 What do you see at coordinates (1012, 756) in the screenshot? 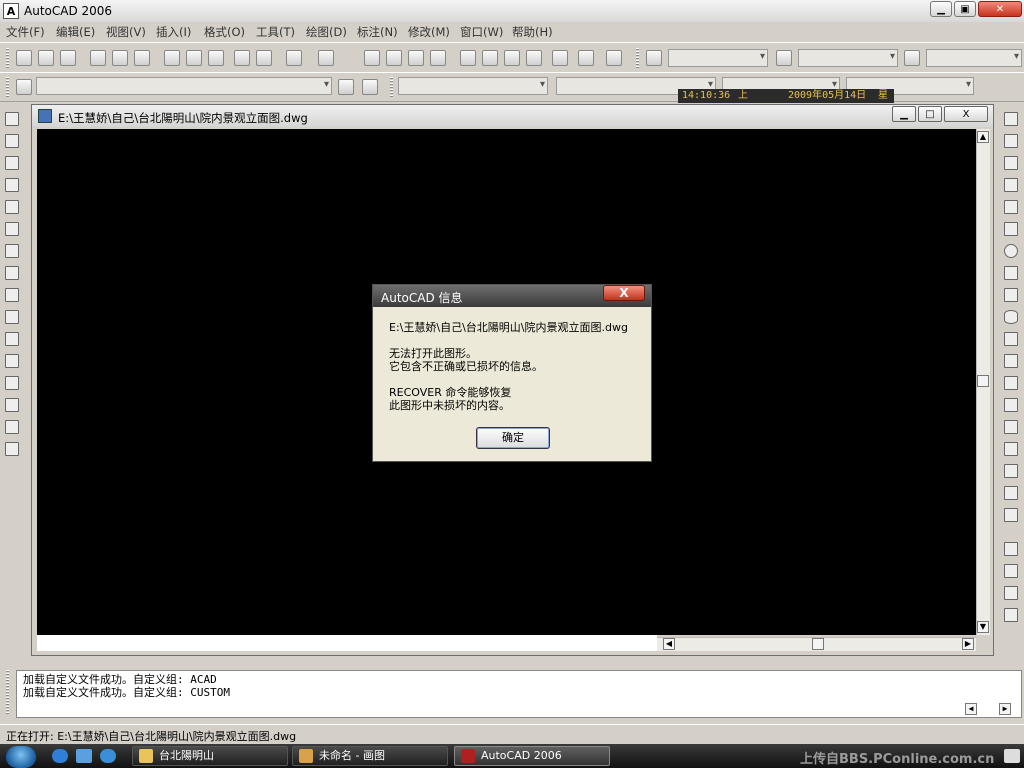
I see `tray-icon` at bounding box center [1012, 756].